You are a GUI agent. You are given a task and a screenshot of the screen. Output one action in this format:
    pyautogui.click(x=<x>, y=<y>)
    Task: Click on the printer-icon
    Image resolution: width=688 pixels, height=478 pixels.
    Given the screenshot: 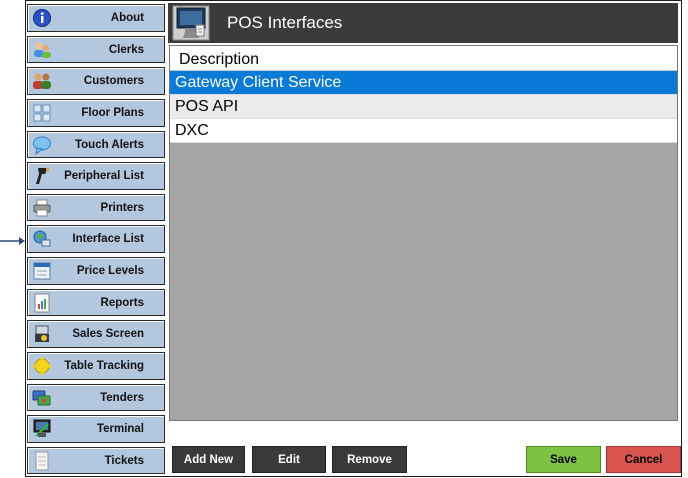 What is the action you would take?
    pyautogui.click(x=42, y=208)
    